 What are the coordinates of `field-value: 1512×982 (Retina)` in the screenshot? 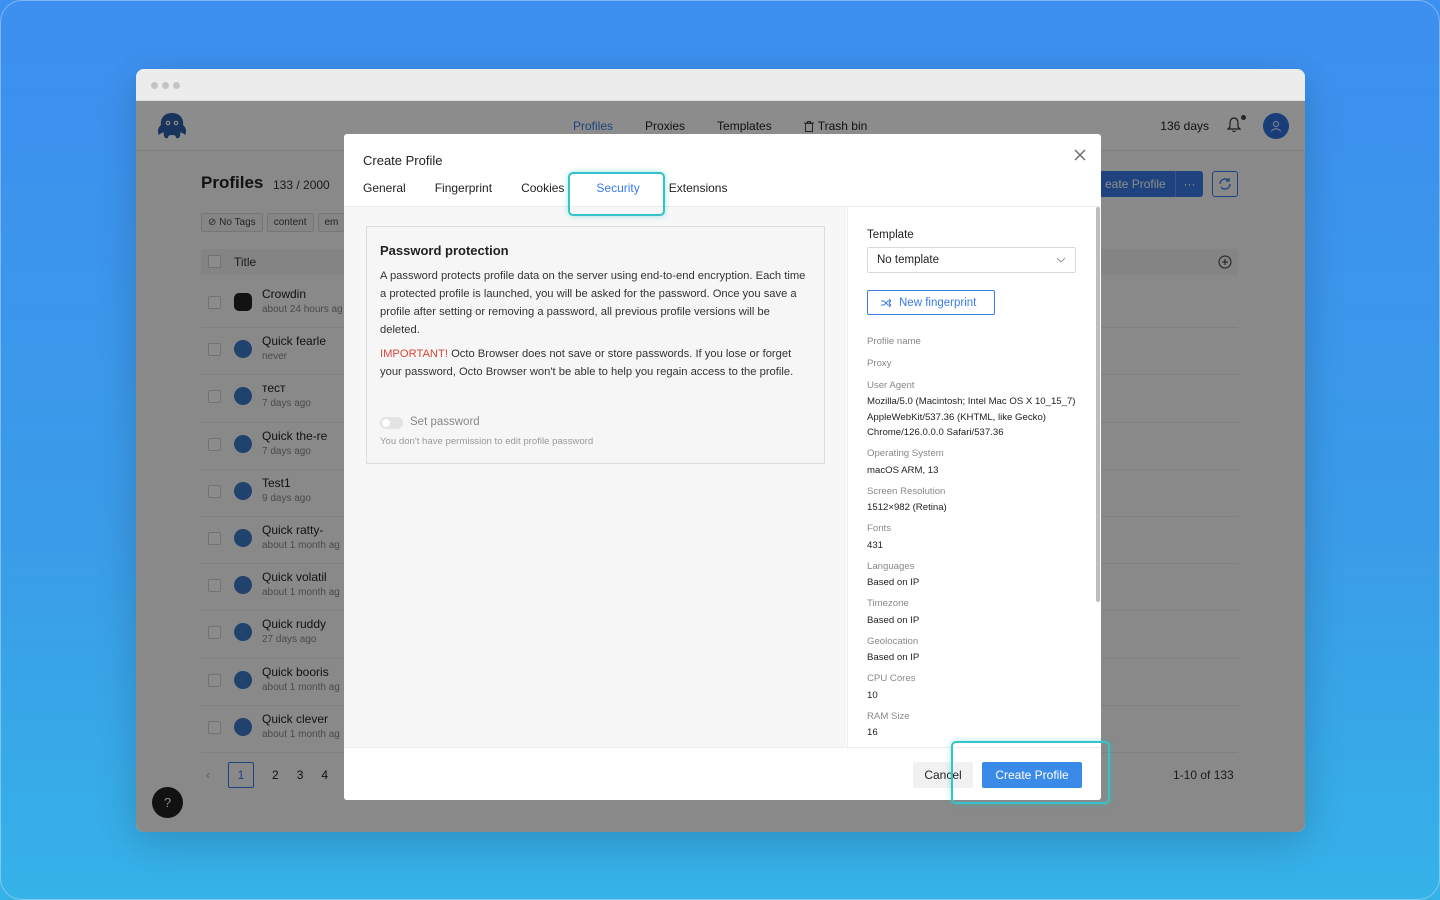 It's located at (907, 507).